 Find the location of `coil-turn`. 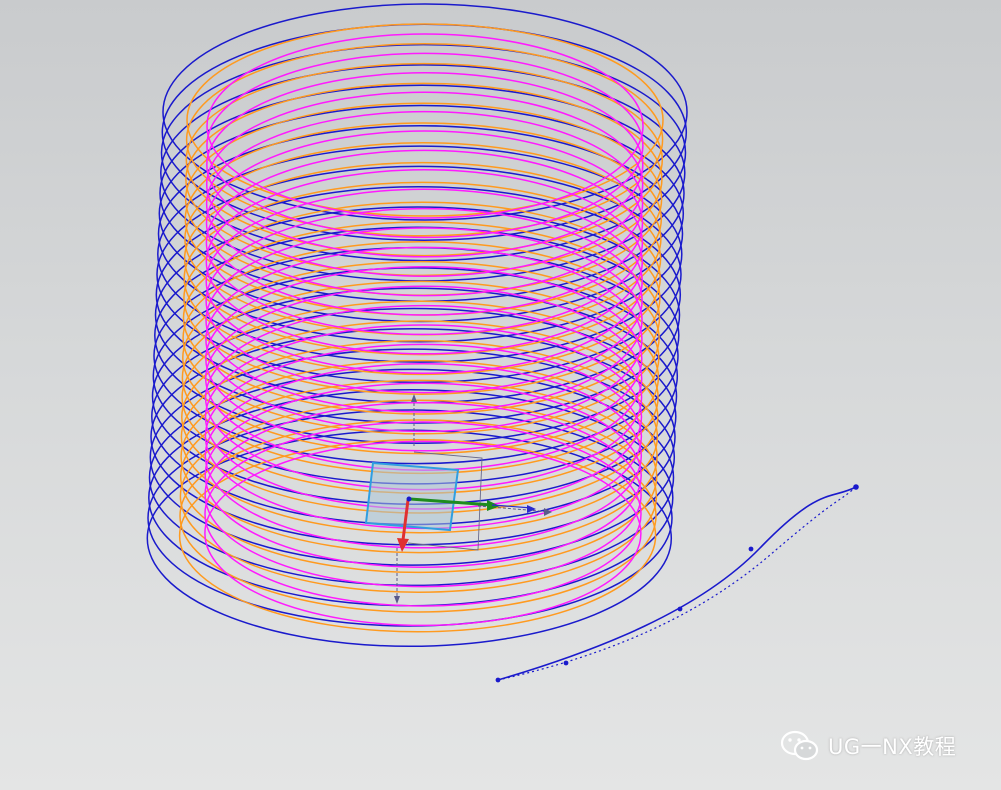

coil-turn is located at coordinates (422, 258).